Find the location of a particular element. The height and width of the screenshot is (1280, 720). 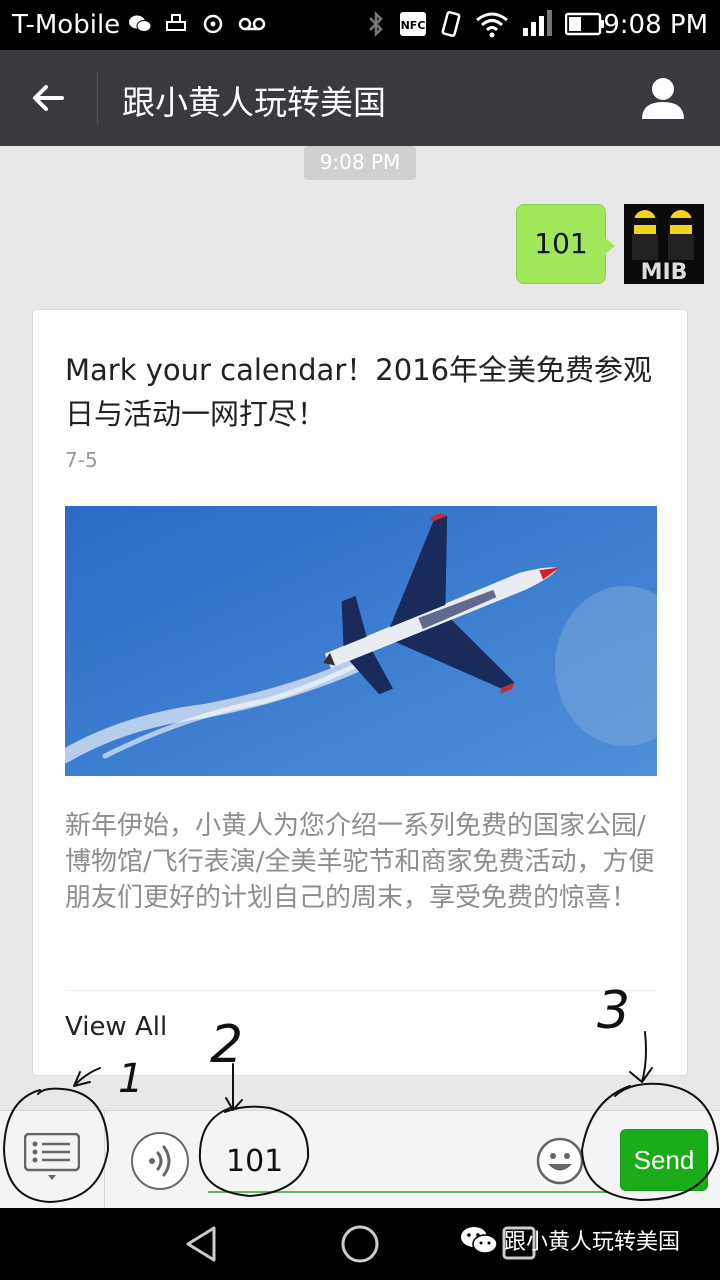

emoji-icon is located at coordinates (560, 1161).